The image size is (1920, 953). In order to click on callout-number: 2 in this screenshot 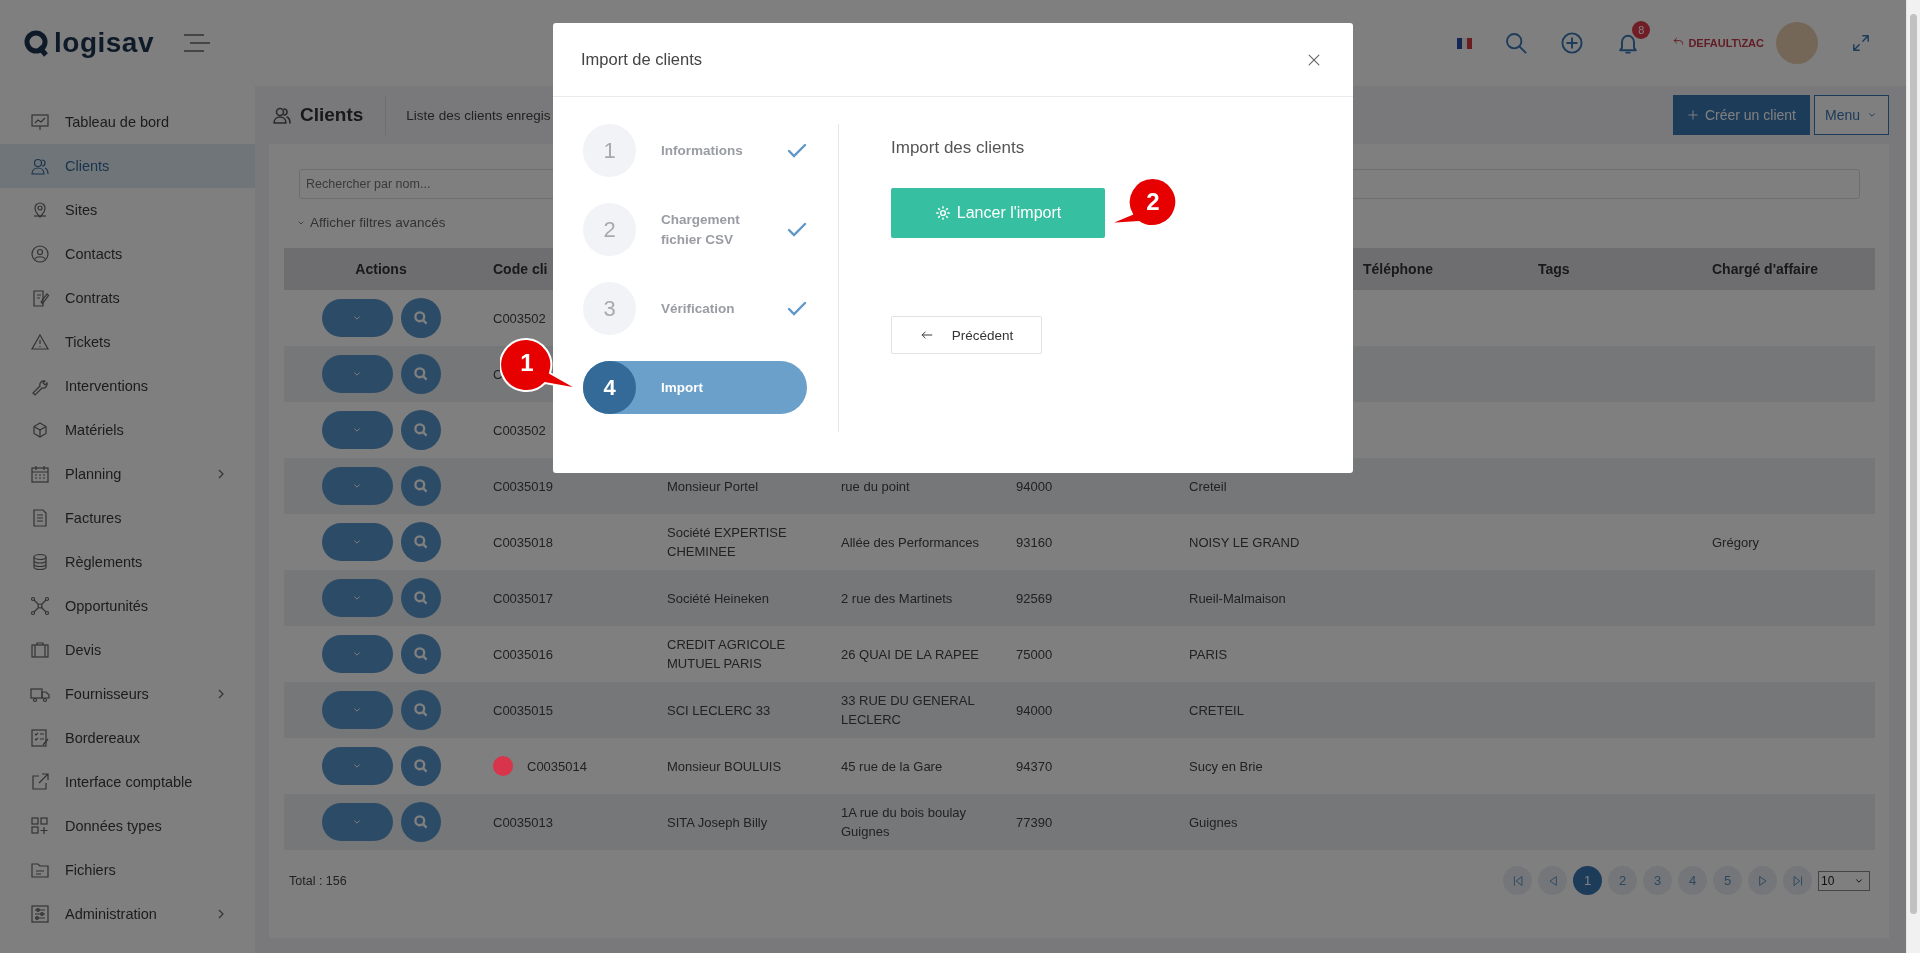, I will do `click(1153, 202)`.